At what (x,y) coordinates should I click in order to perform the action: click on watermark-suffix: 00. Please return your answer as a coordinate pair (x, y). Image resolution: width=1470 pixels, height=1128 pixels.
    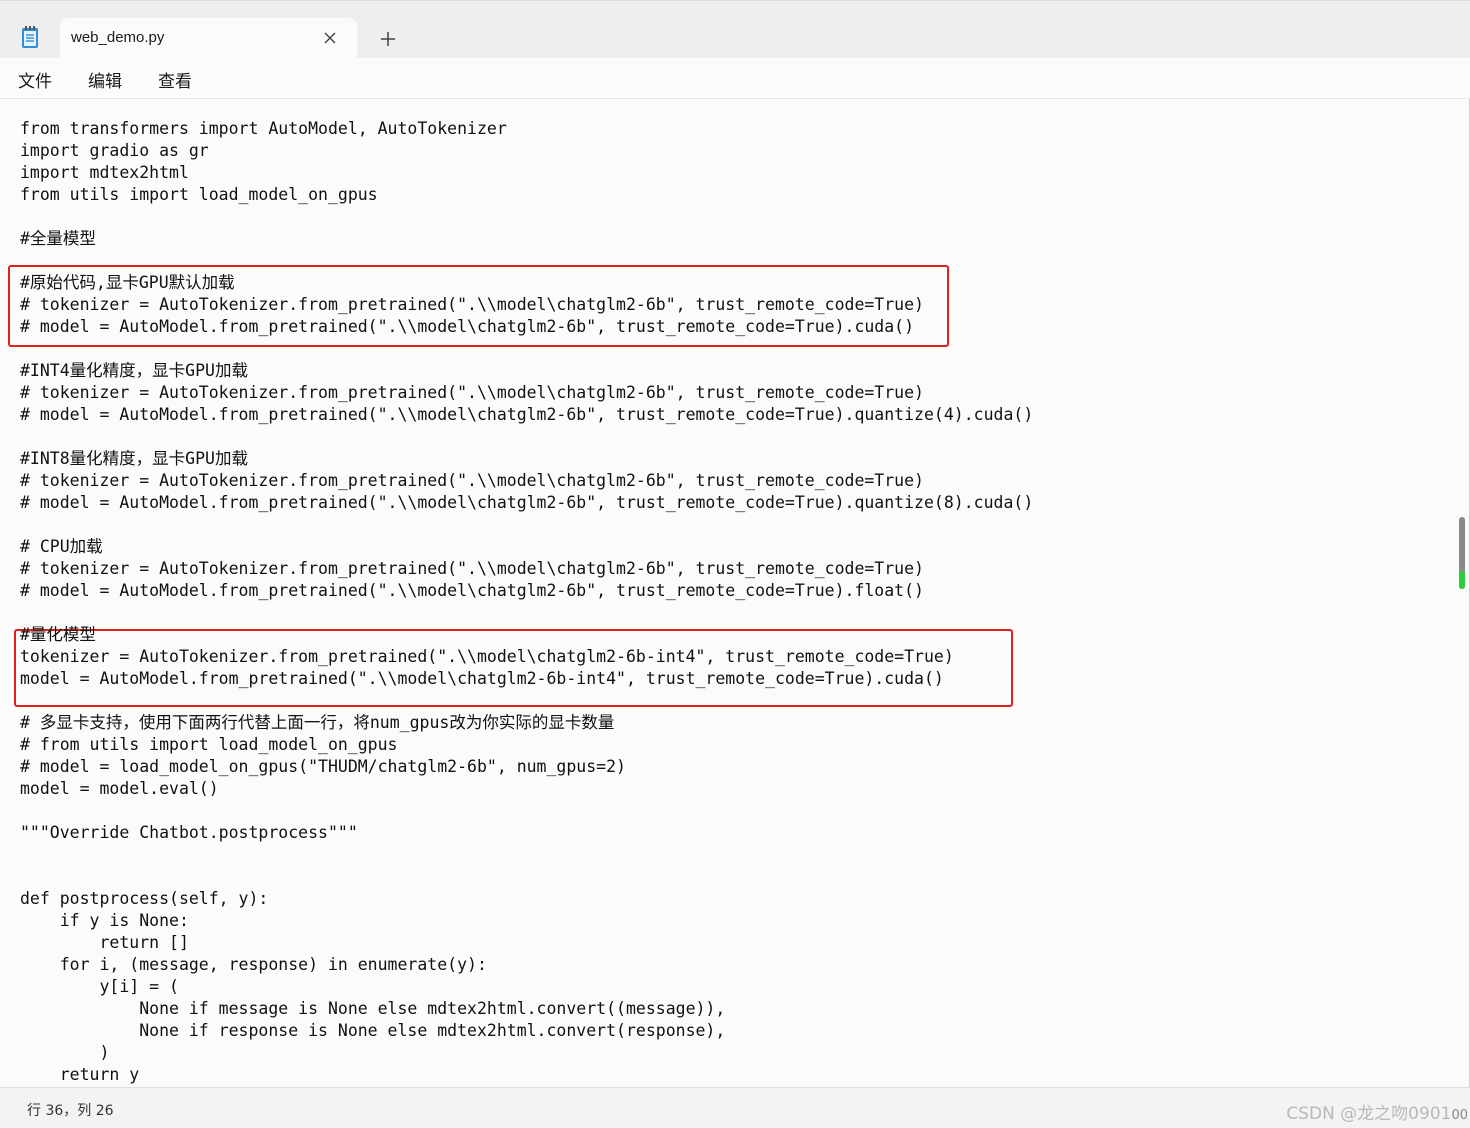
    Looking at the image, I should click on (1459, 1115).